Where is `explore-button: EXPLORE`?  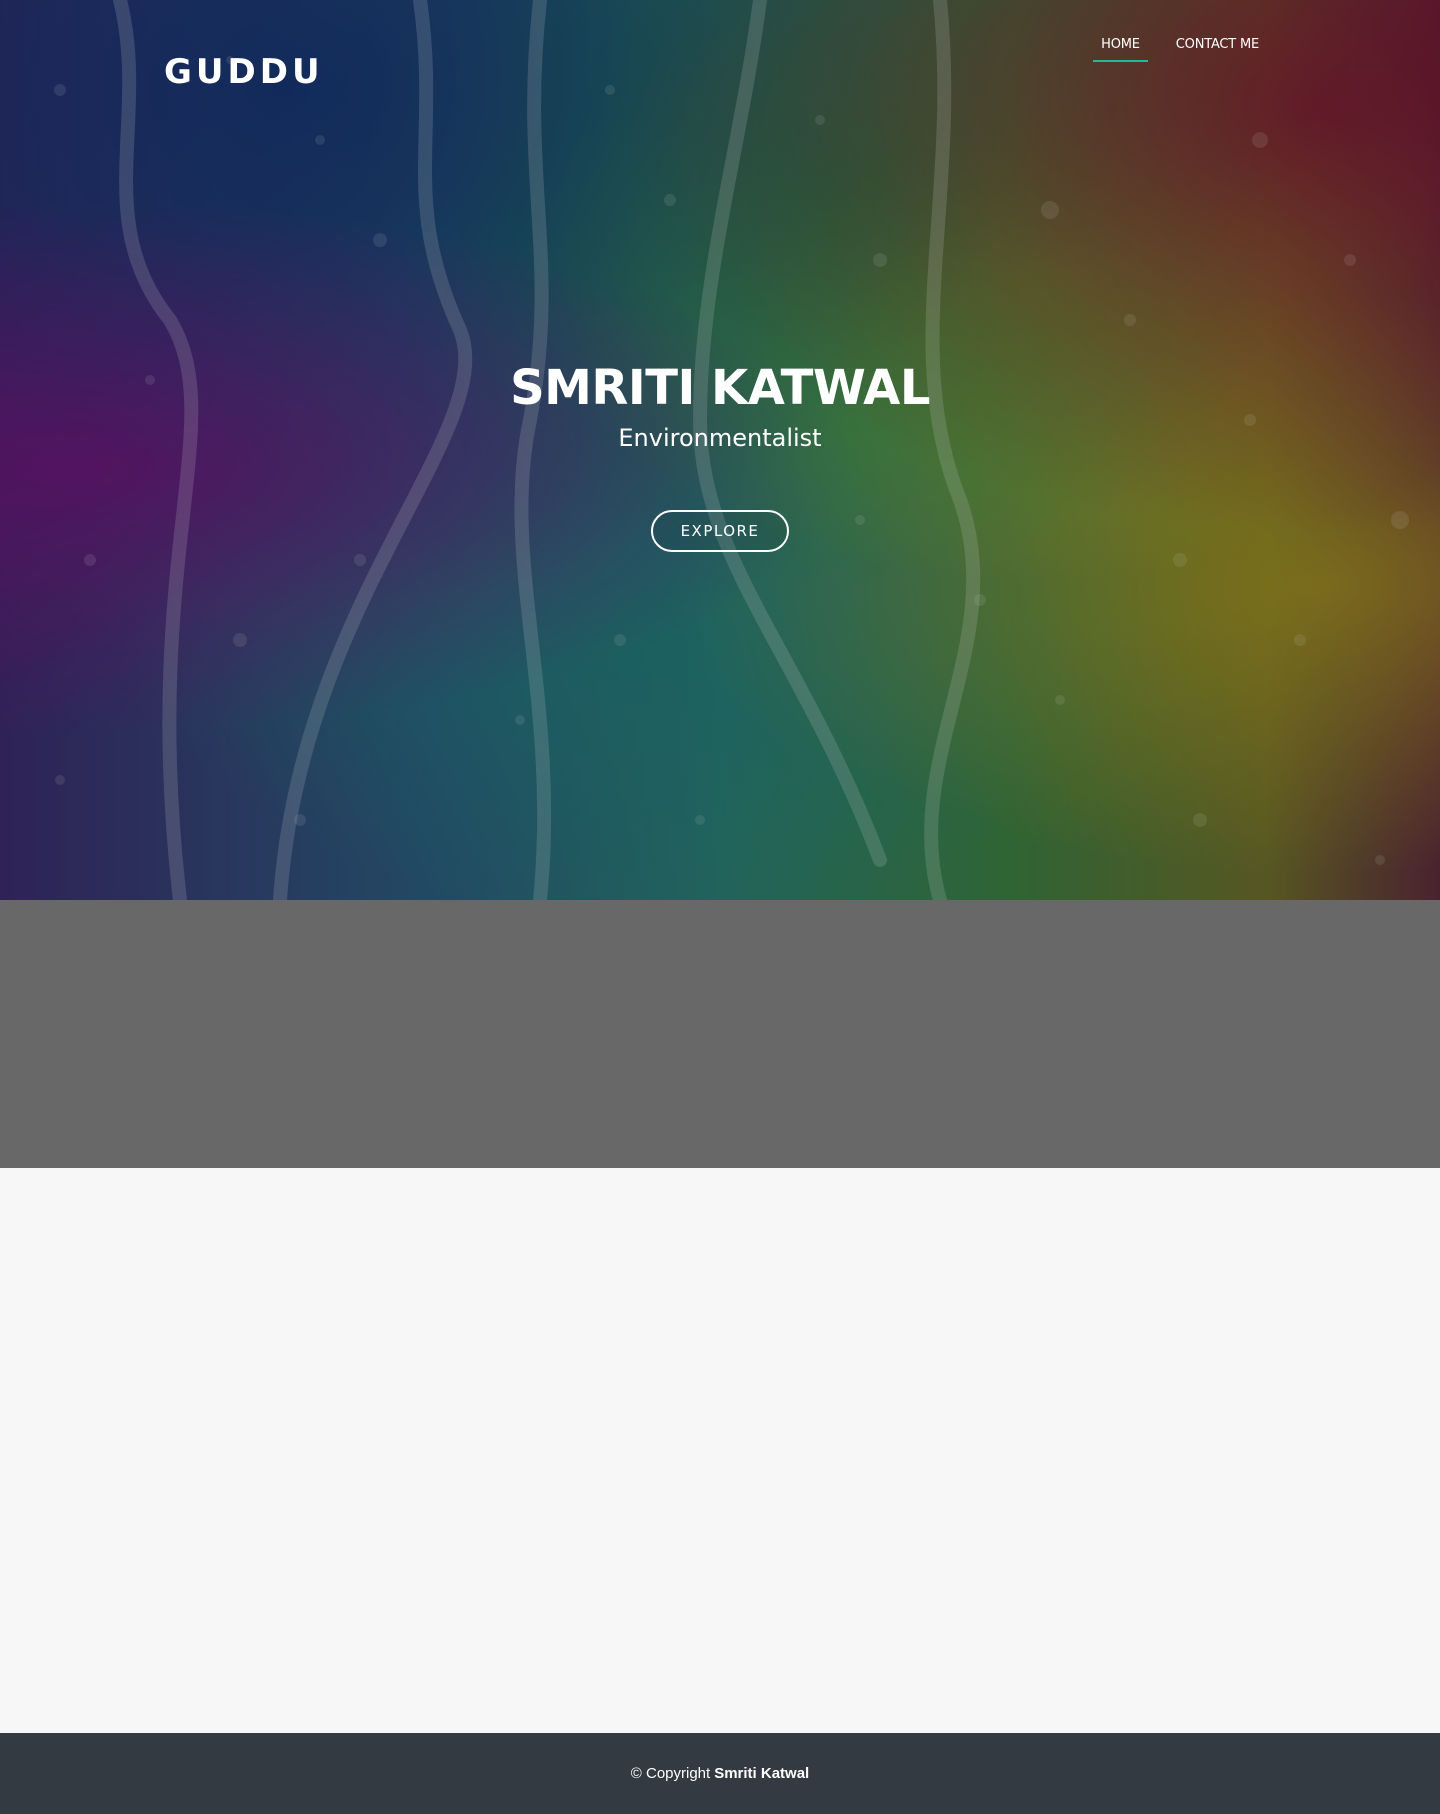
explore-button: EXPLORE is located at coordinates (720, 531).